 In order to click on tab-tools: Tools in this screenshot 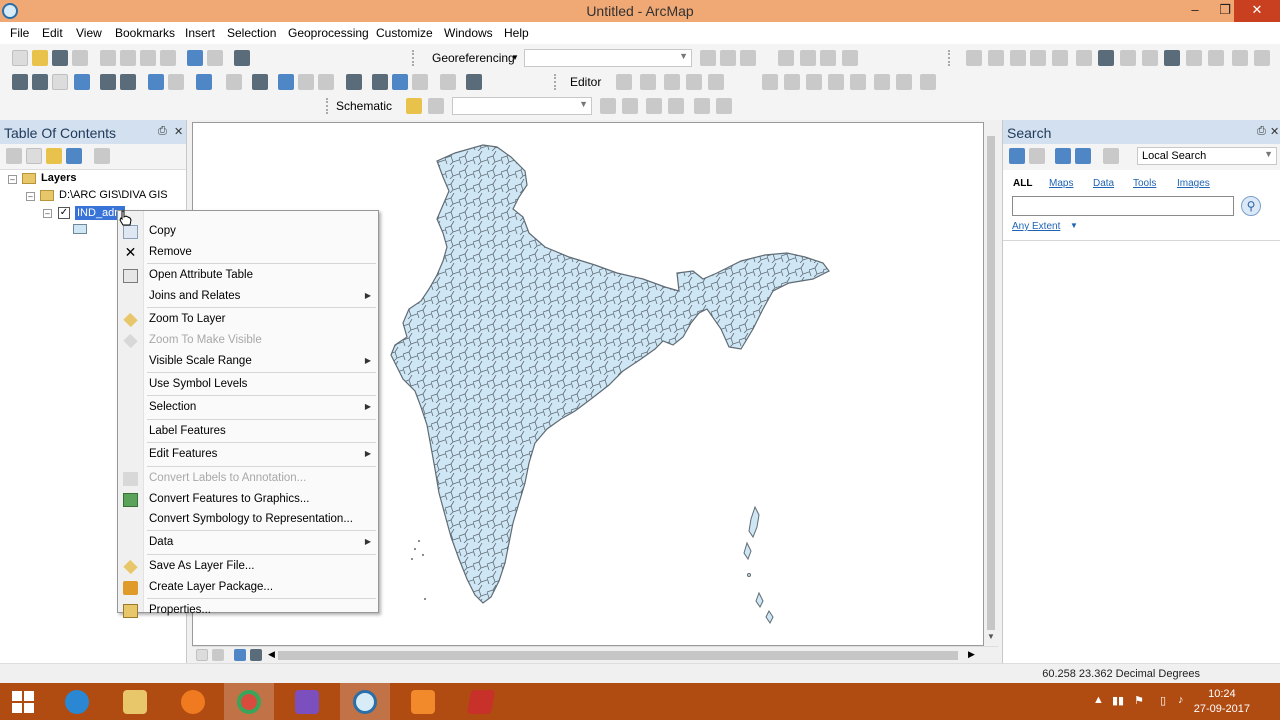, I will do `click(1144, 183)`.